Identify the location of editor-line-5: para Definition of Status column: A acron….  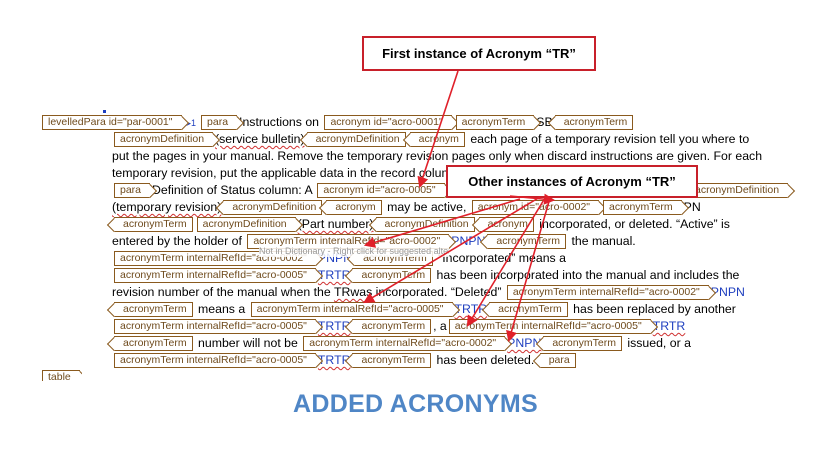
(279, 190).